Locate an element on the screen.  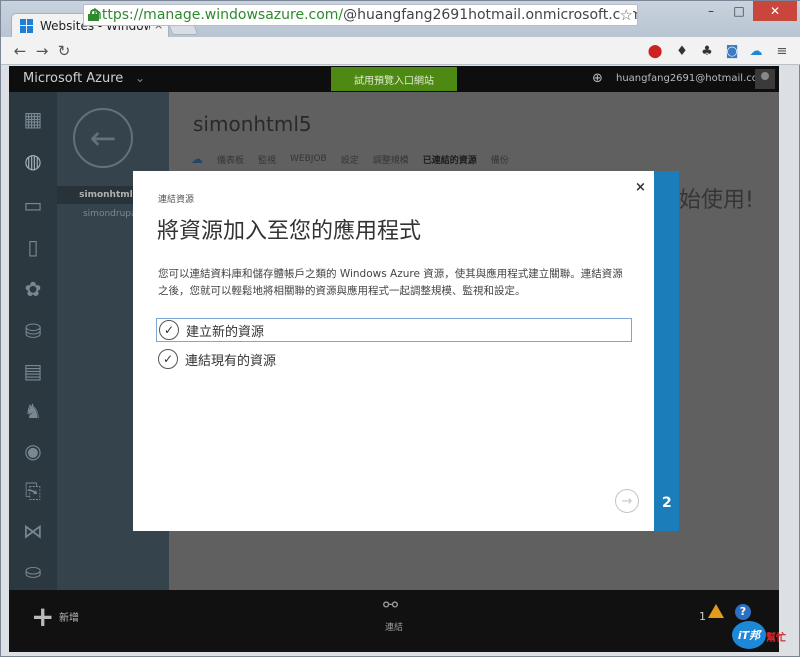
window-controls: – □ ✕ is located at coordinates (747, 11).